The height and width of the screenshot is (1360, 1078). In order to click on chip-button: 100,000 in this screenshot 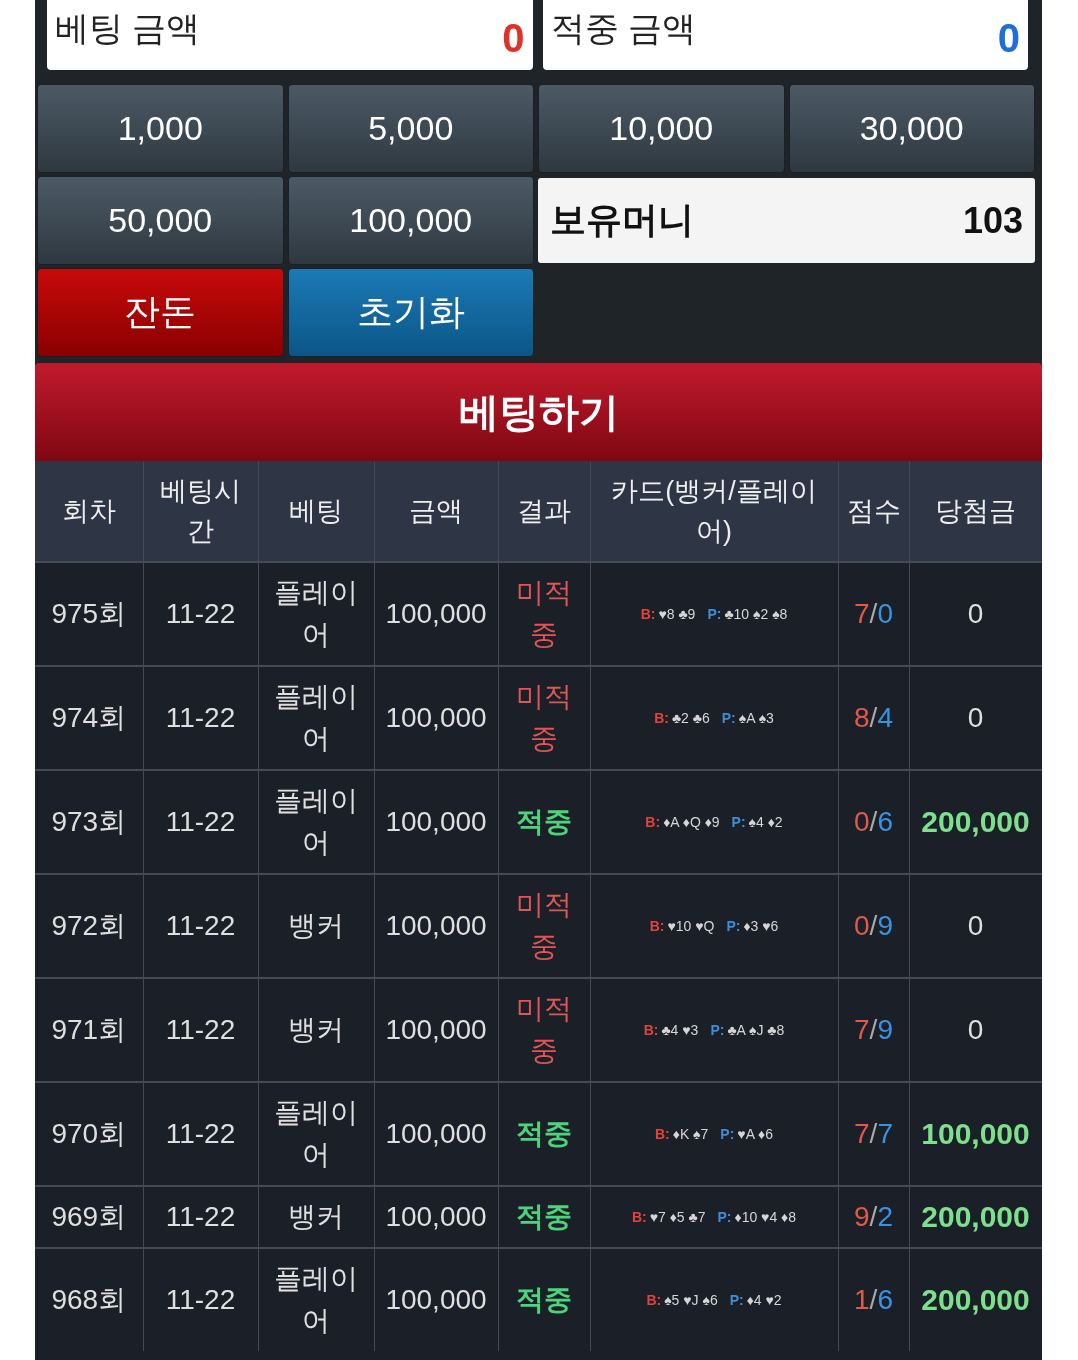, I will do `click(410, 220)`.